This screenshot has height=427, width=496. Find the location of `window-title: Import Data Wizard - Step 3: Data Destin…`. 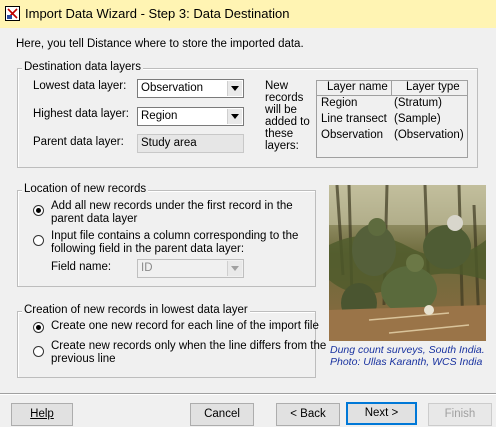

window-title: Import Data Wizard - Step 3: Data Destin… is located at coordinates (157, 13).